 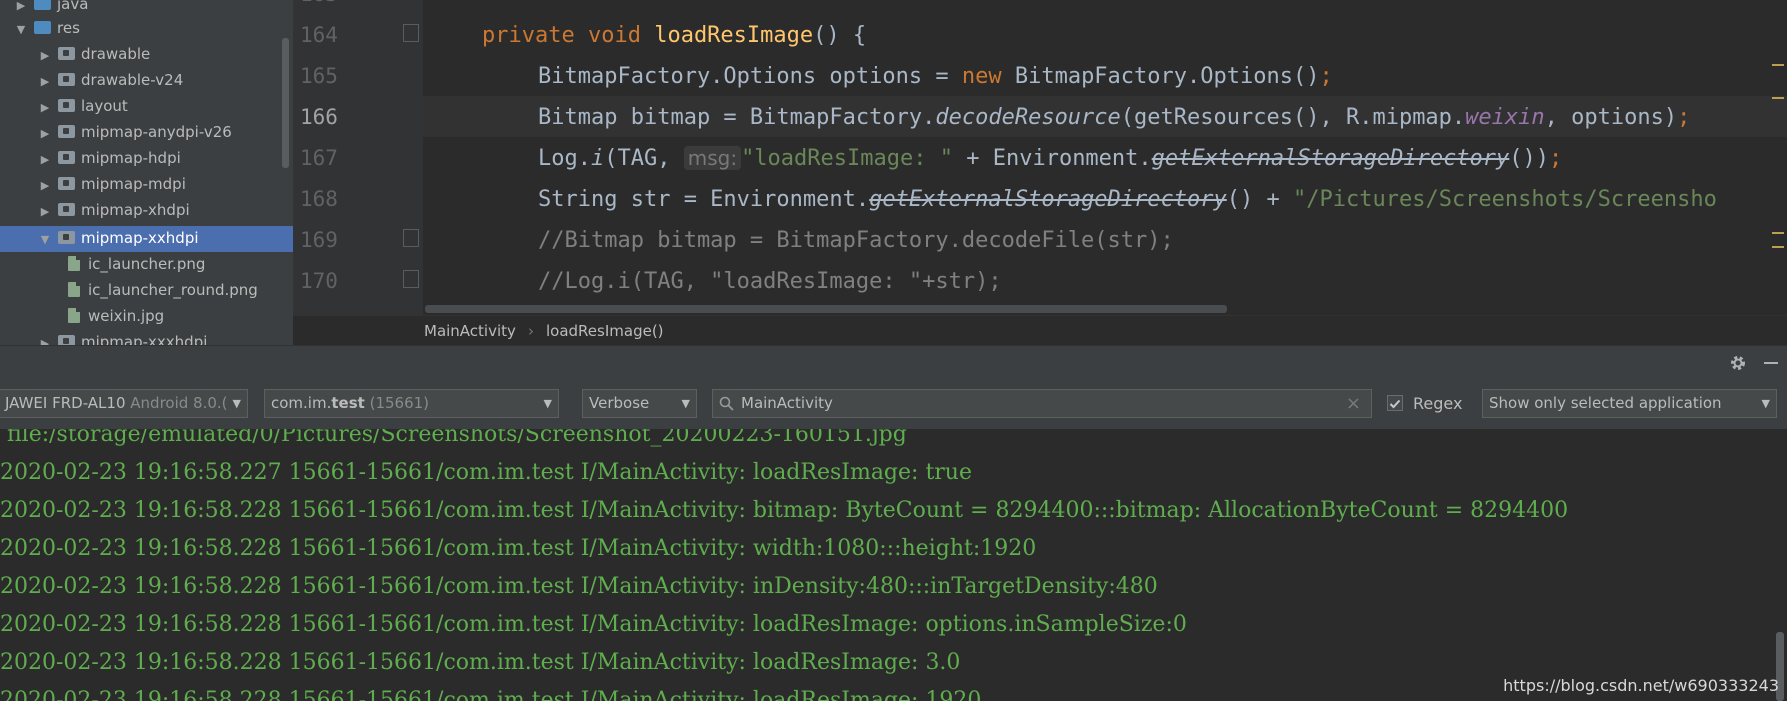 What do you see at coordinates (470, 331) in the screenshot?
I see `breadcrumb-class: MainActivity` at bounding box center [470, 331].